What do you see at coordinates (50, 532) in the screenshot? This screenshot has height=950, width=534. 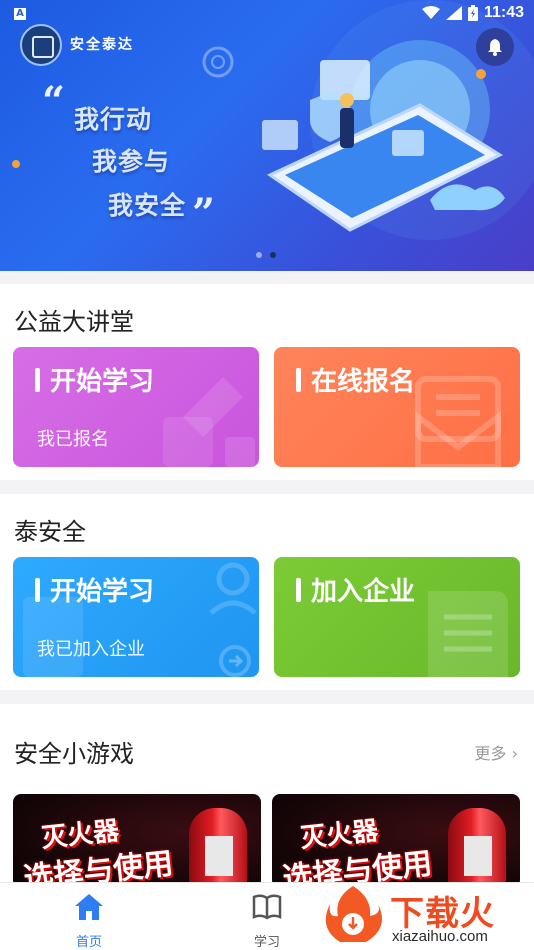 I see `section-title: 泰安全` at bounding box center [50, 532].